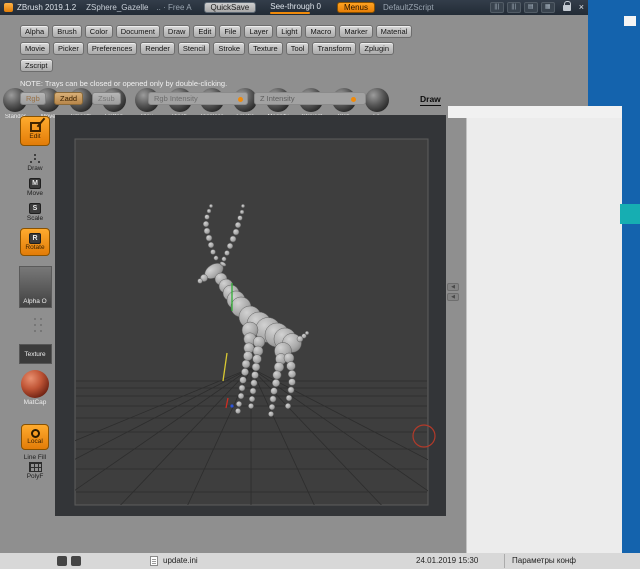  Describe the element at coordinates (544, 560) in the screenshot. I see `file-type: Параметры конф` at that location.